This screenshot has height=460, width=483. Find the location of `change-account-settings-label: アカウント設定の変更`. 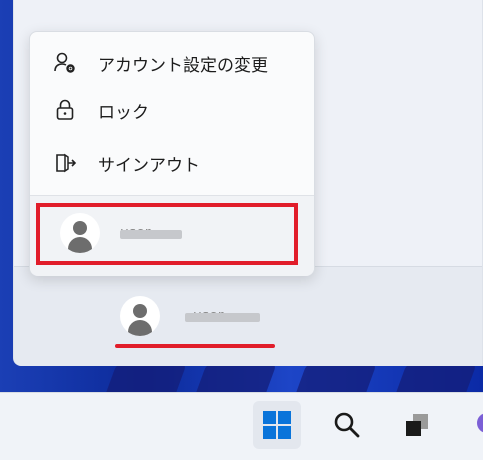

change-account-settings-label: アカウント設定の変更 is located at coordinates (183, 65).